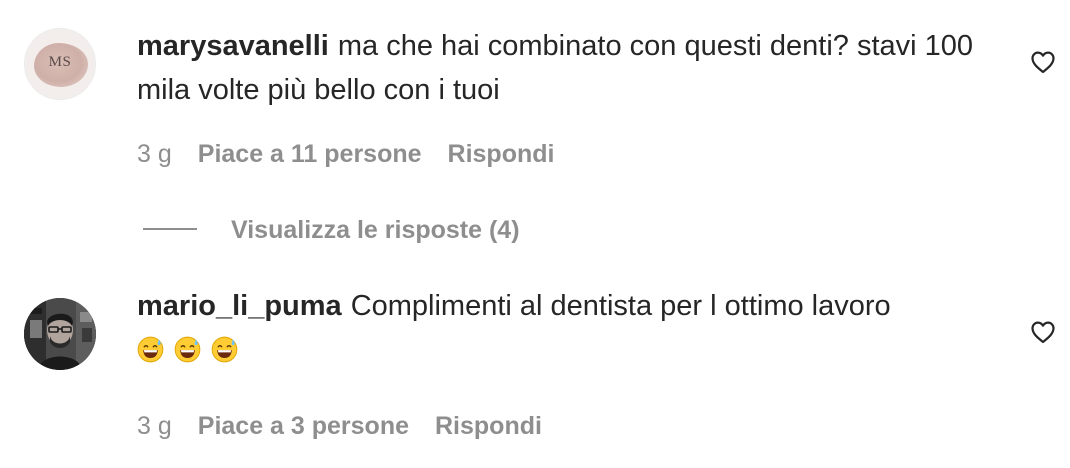  What do you see at coordinates (375, 230) in the screenshot?
I see `view-replies-label: Visualizza le risposte (4)` at bounding box center [375, 230].